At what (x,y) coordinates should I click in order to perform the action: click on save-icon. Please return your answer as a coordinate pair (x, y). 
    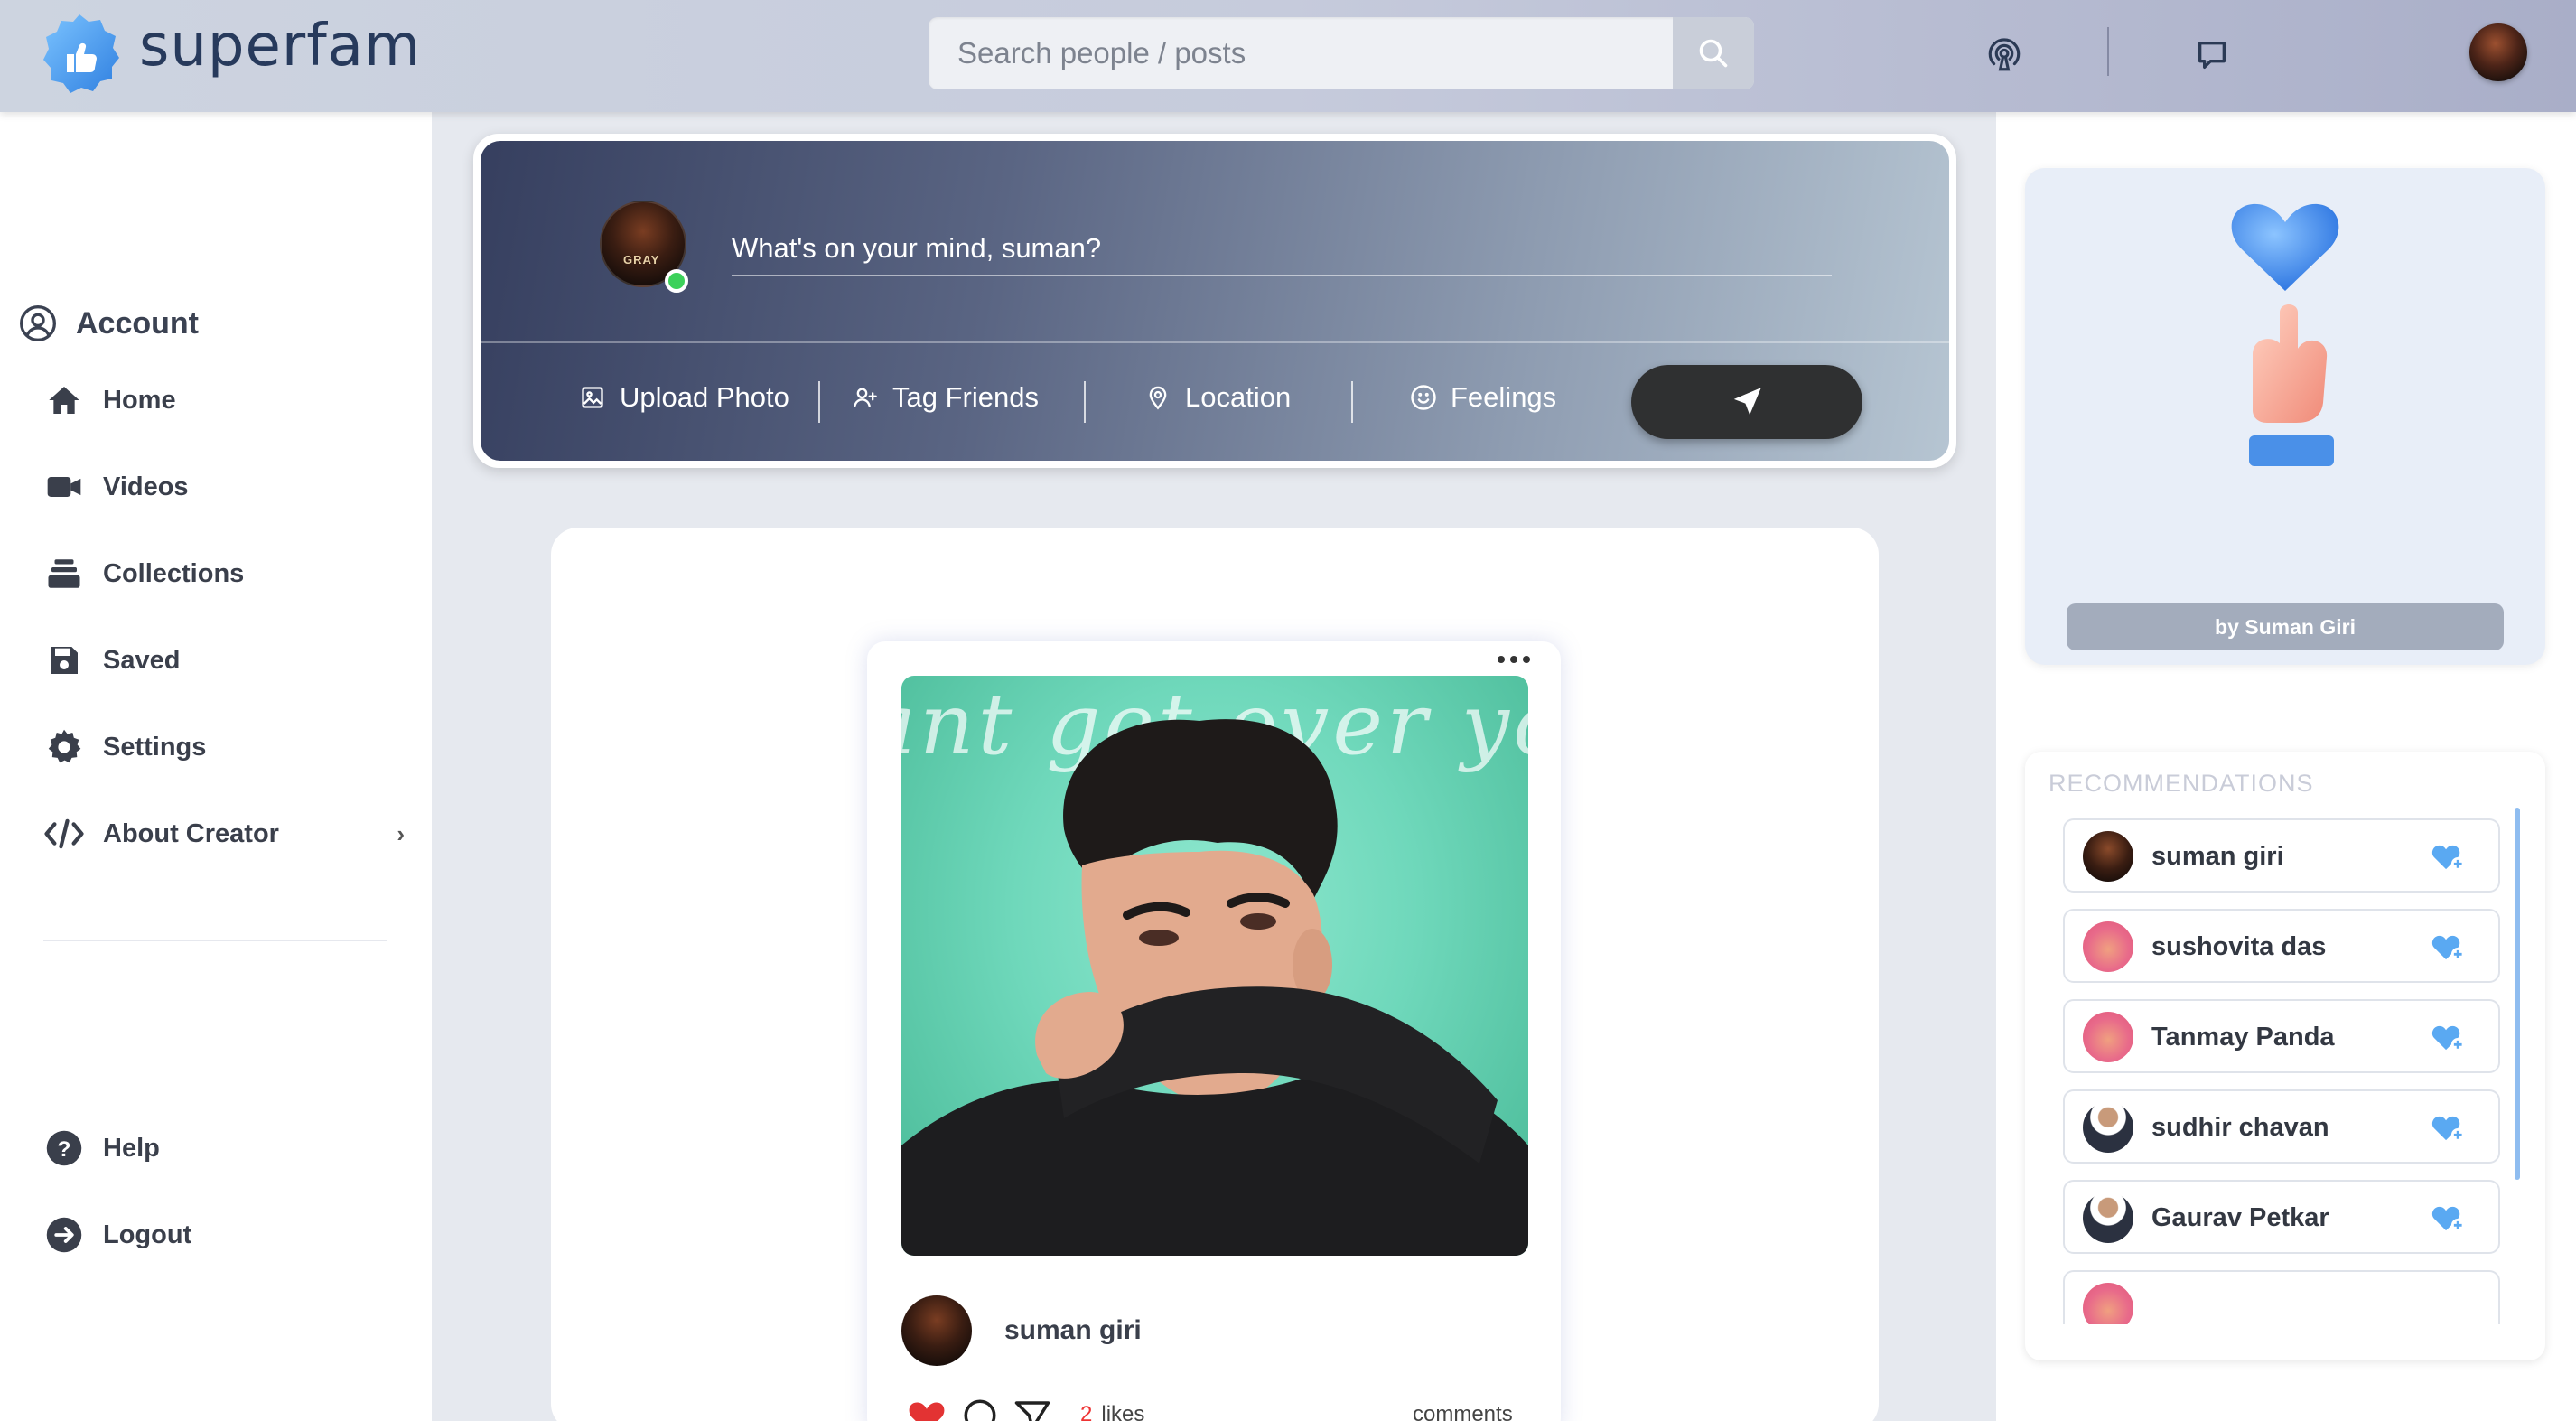
    Looking at the image, I should click on (64, 660).